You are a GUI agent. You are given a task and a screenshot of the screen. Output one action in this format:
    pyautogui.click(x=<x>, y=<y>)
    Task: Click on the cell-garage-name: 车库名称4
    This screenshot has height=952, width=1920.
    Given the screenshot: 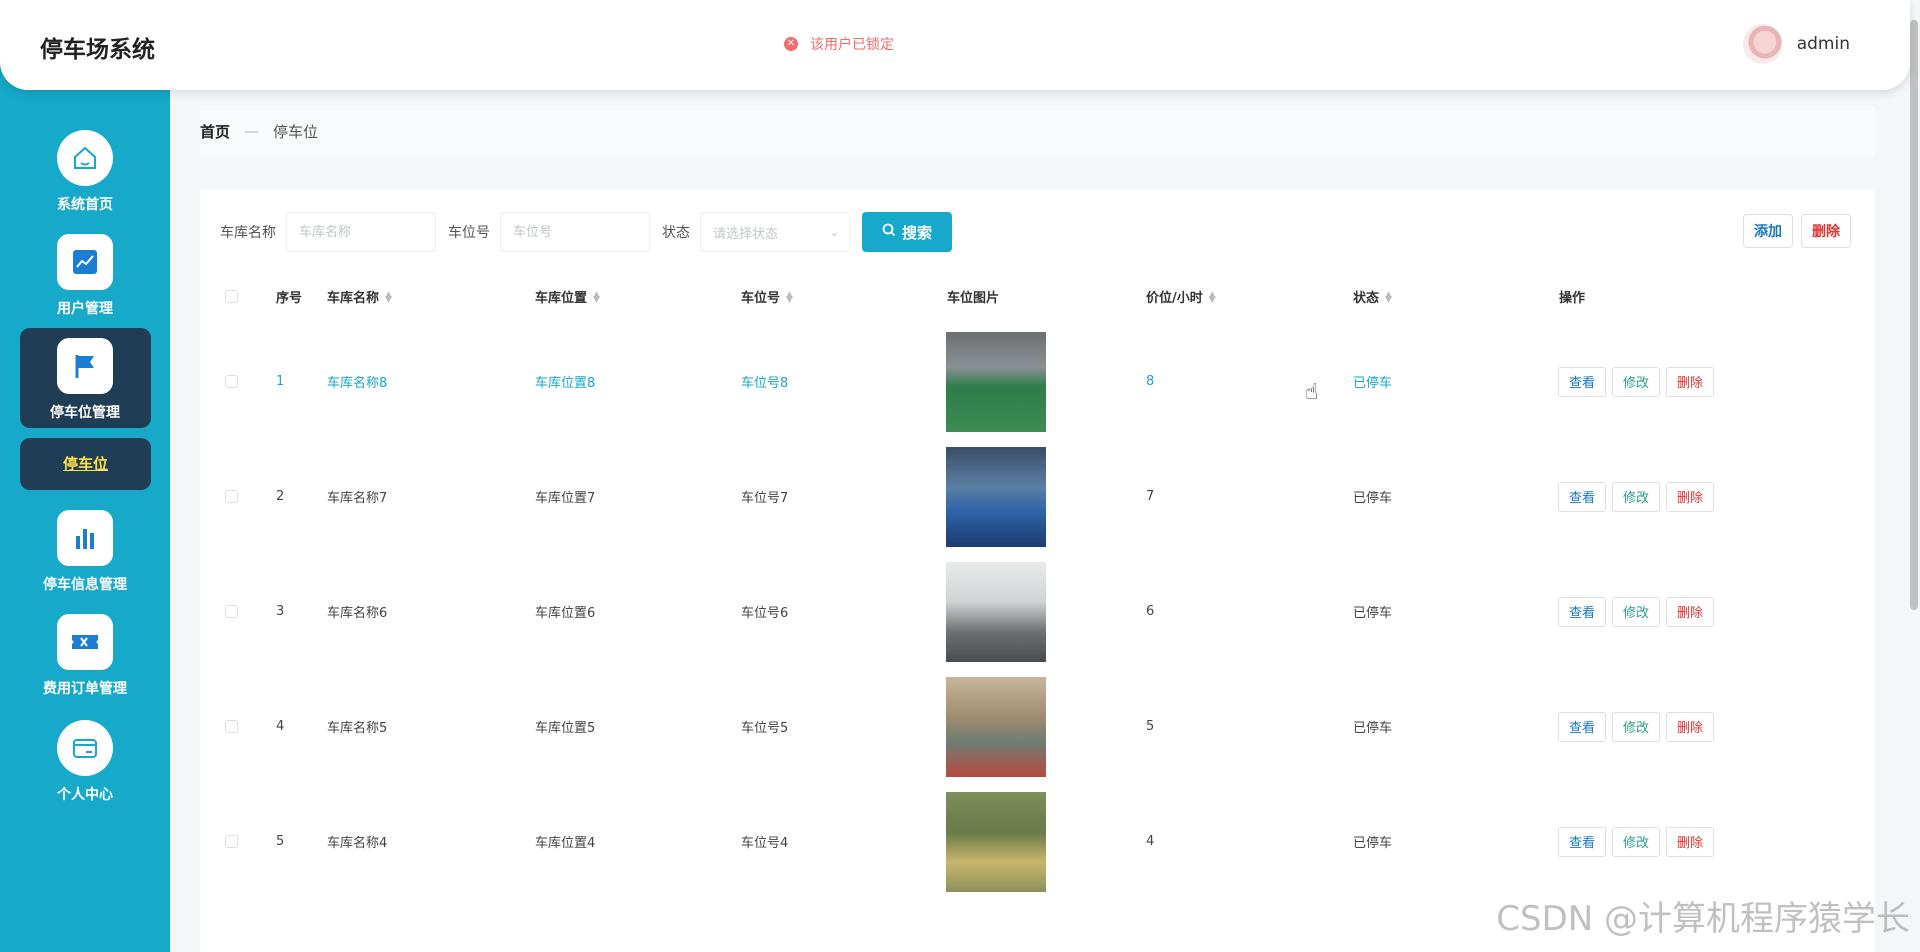 What is the action you would take?
    pyautogui.click(x=357, y=843)
    